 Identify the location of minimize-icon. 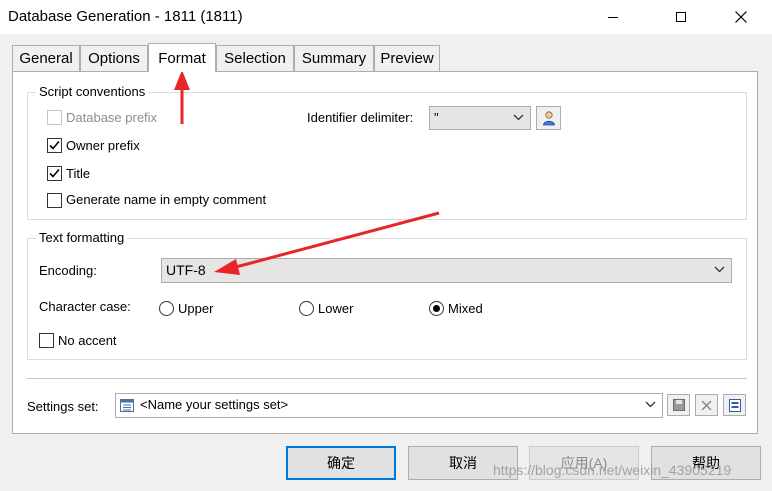
(613, 17).